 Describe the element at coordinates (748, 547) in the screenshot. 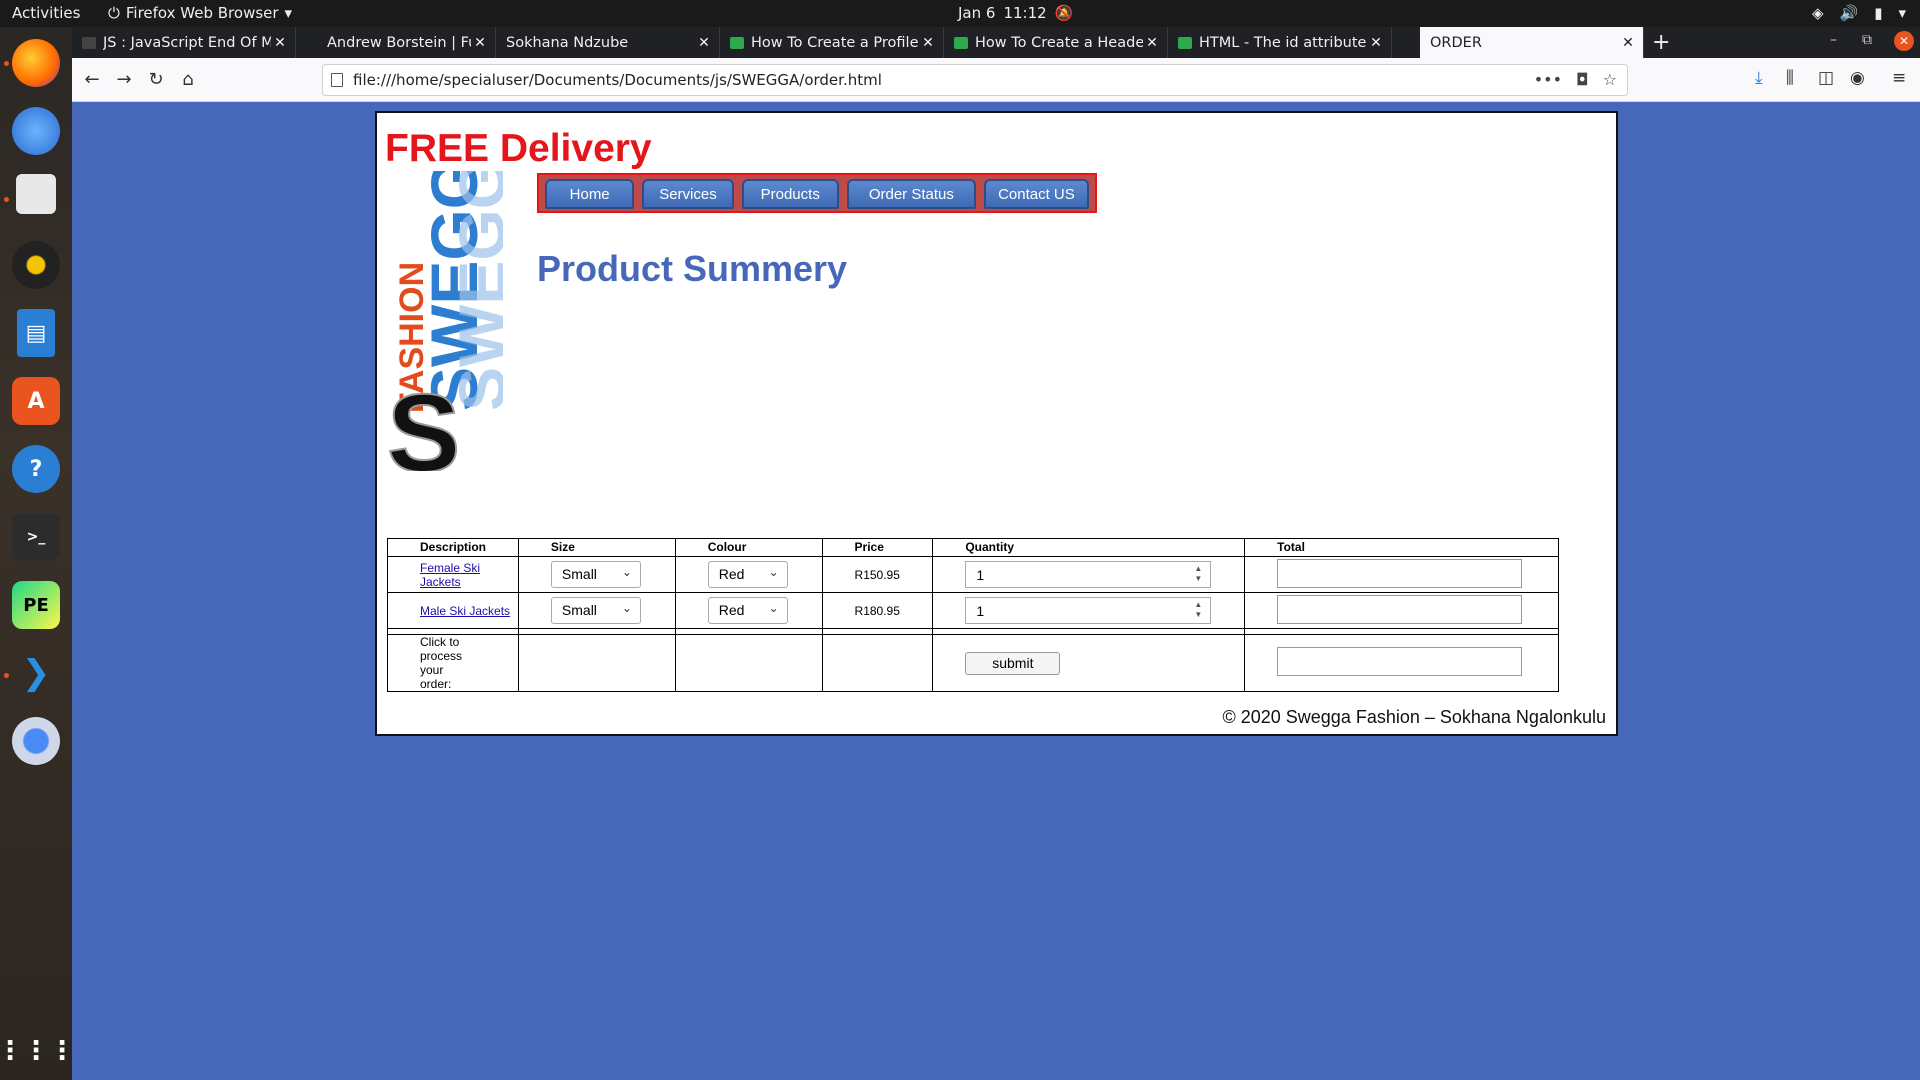

I see `header-colour: Colour` at that location.